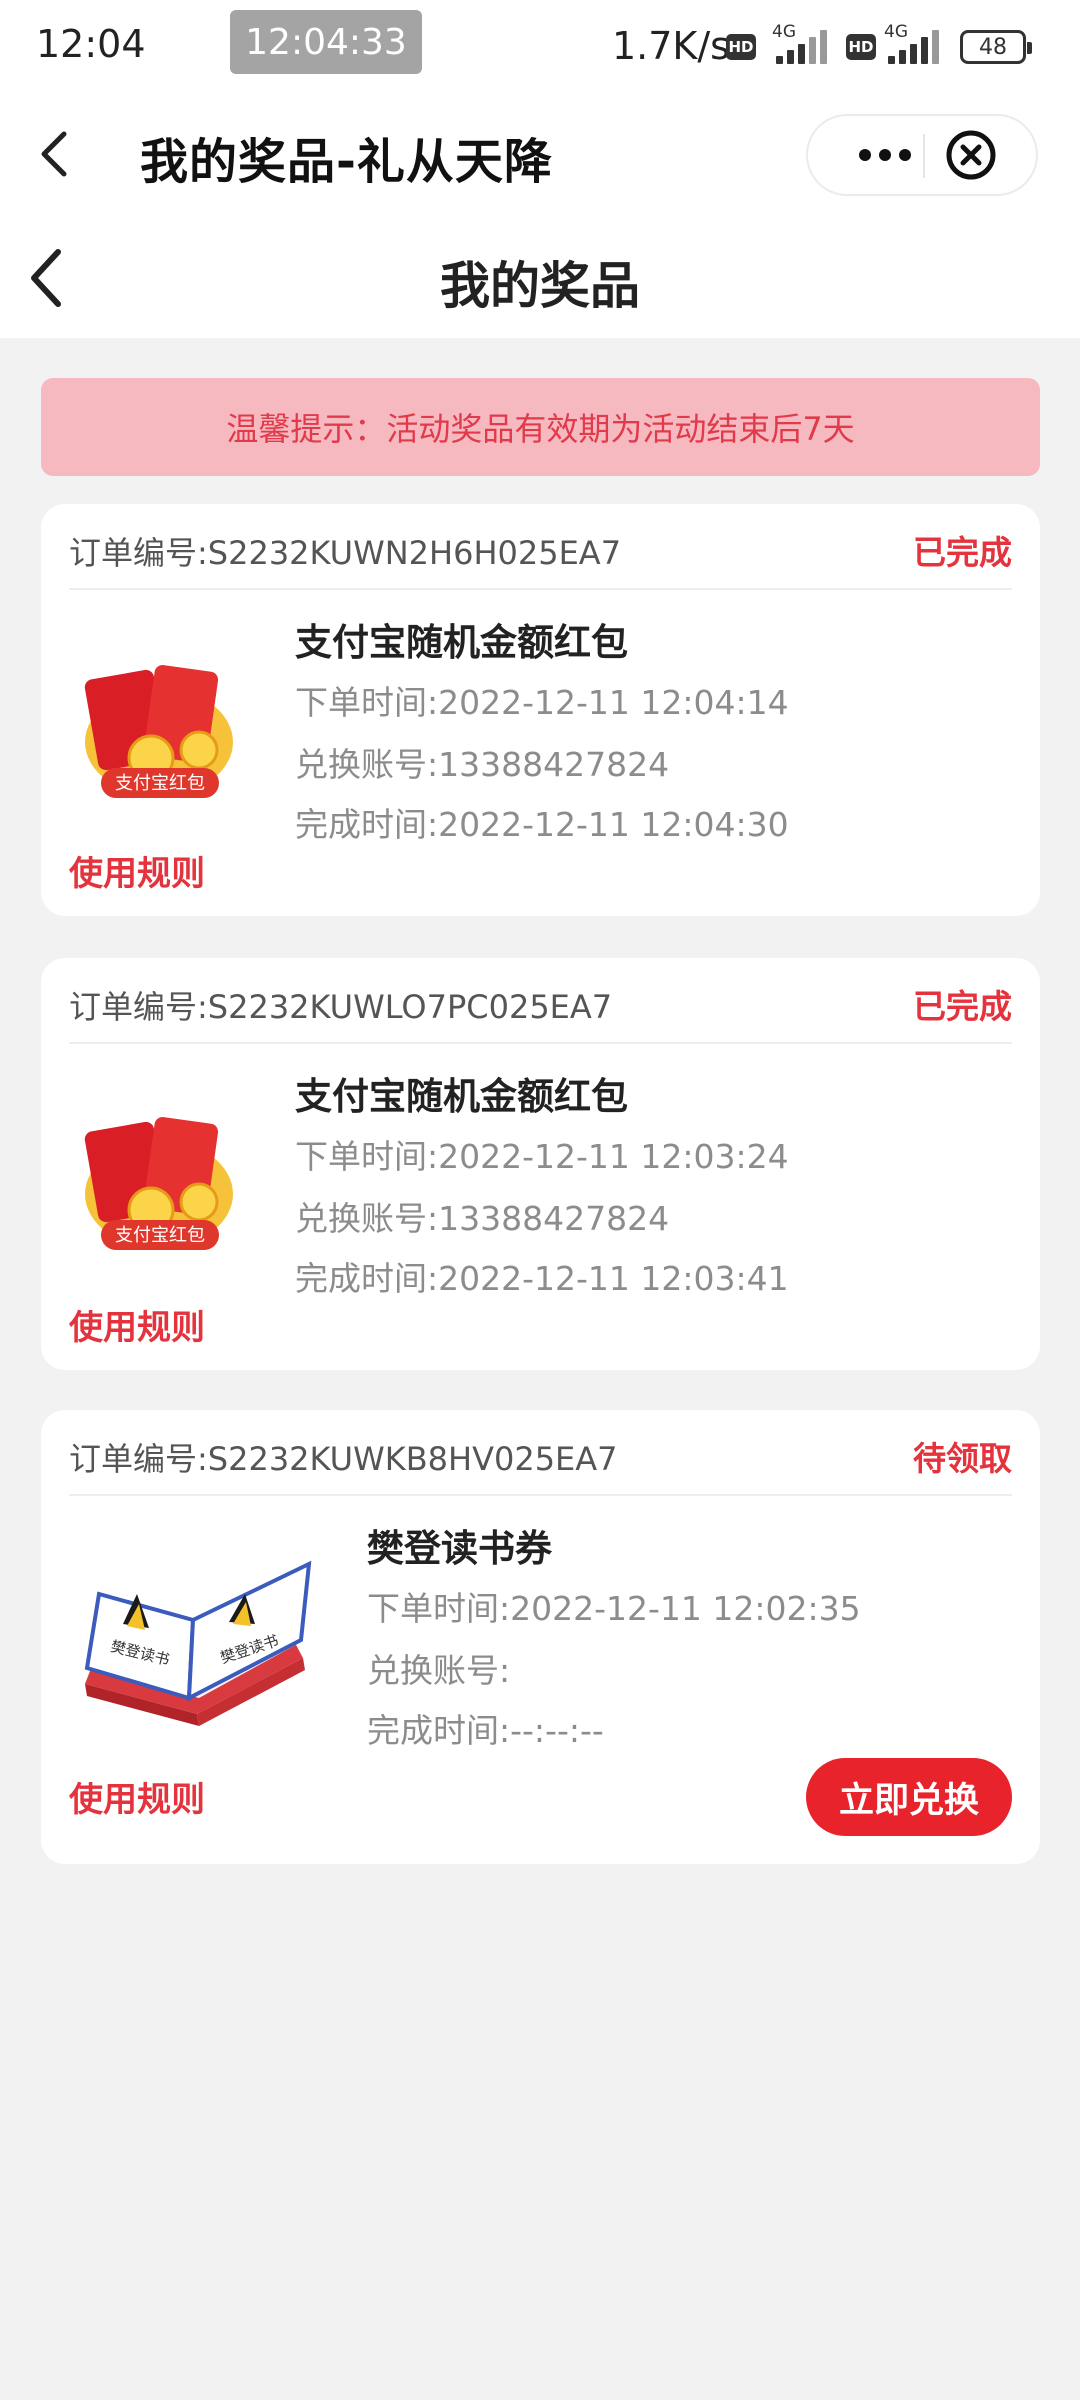  What do you see at coordinates (542, 824) in the screenshot?
I see `complete-time: 完成时间:2022-12-11 12:04:30` at bounding box center [542, 824].